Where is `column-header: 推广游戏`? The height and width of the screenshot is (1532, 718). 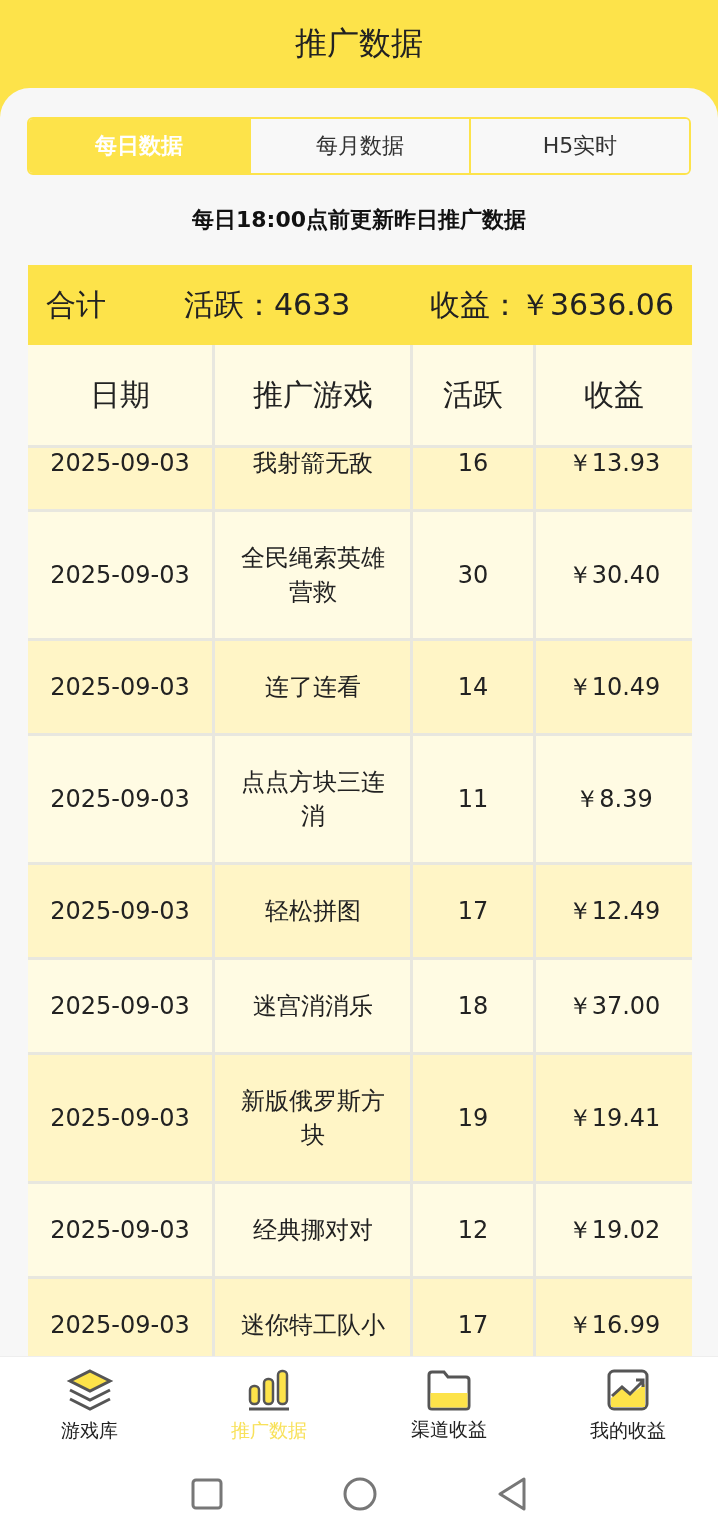 column-header: 推广游戏 is located at coordinates (312, 395).